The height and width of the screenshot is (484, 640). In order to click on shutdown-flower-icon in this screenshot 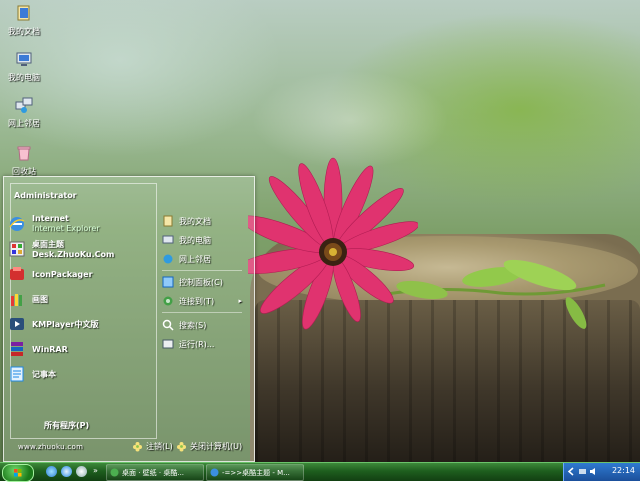, I will do `click(181, 447)`.